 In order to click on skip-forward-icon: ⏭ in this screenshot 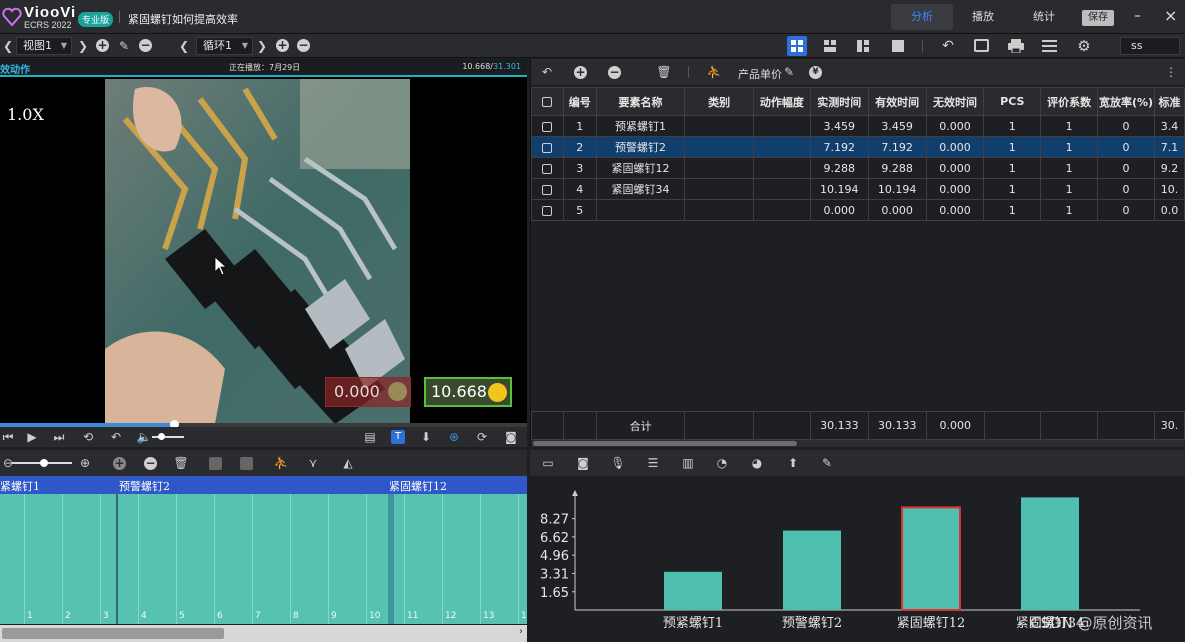, I will do `click(59, 437)`.